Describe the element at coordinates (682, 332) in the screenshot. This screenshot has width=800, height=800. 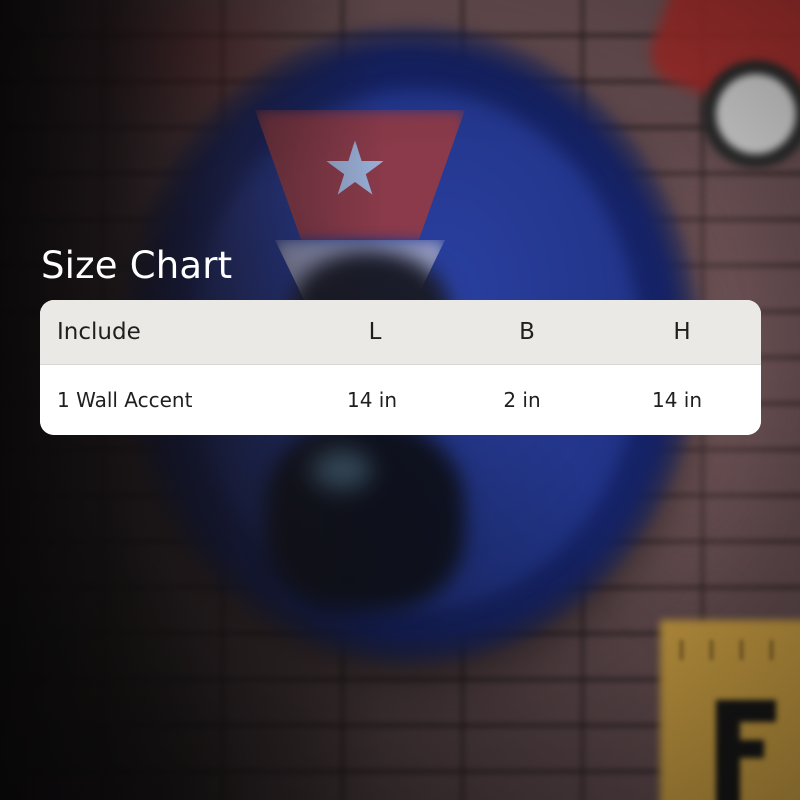
I see `header-height: H` at that location.